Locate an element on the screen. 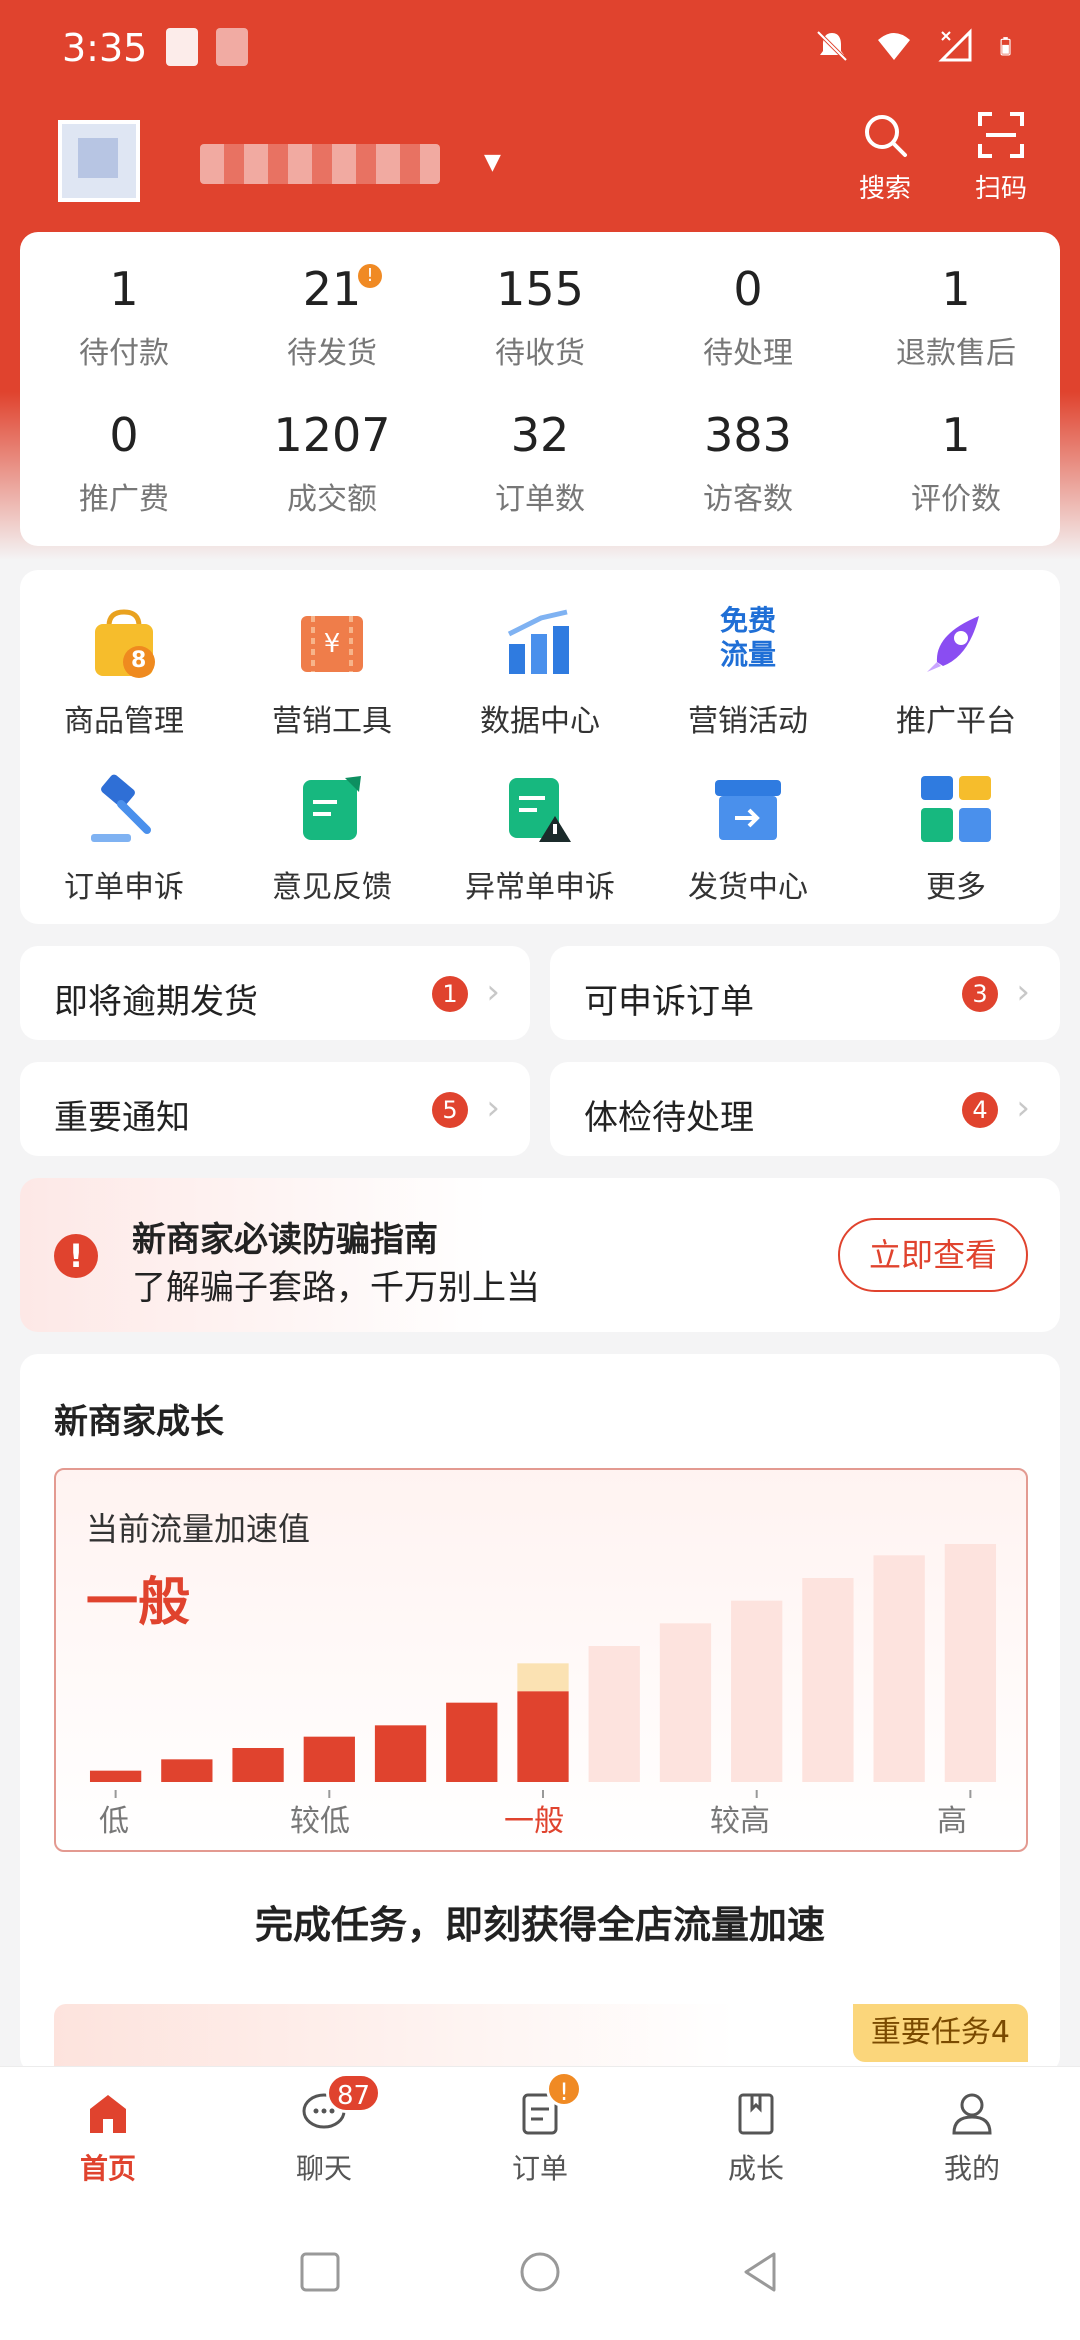 Image resolution: width=1080 pixels, height=2340 pixels. important-task-tag: 重要任务4 is located at coordinates (940, 2033).